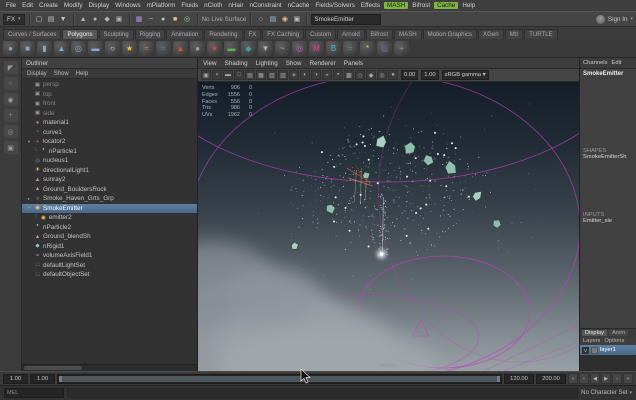 The width and height of the screenshot is (636, 400). Describe the element at coordinates (32, 34) in the screenshot. I see `shelf-tab-curves-surfaces: Curves / Surfaces` at that location.